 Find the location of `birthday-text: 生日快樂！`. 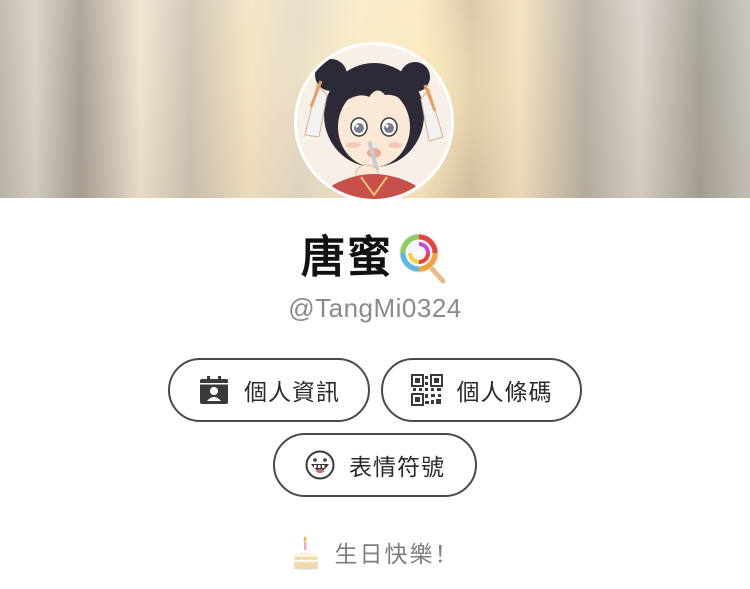

birthday-text: 生日快樂！ is located at coordinates (397, 555).